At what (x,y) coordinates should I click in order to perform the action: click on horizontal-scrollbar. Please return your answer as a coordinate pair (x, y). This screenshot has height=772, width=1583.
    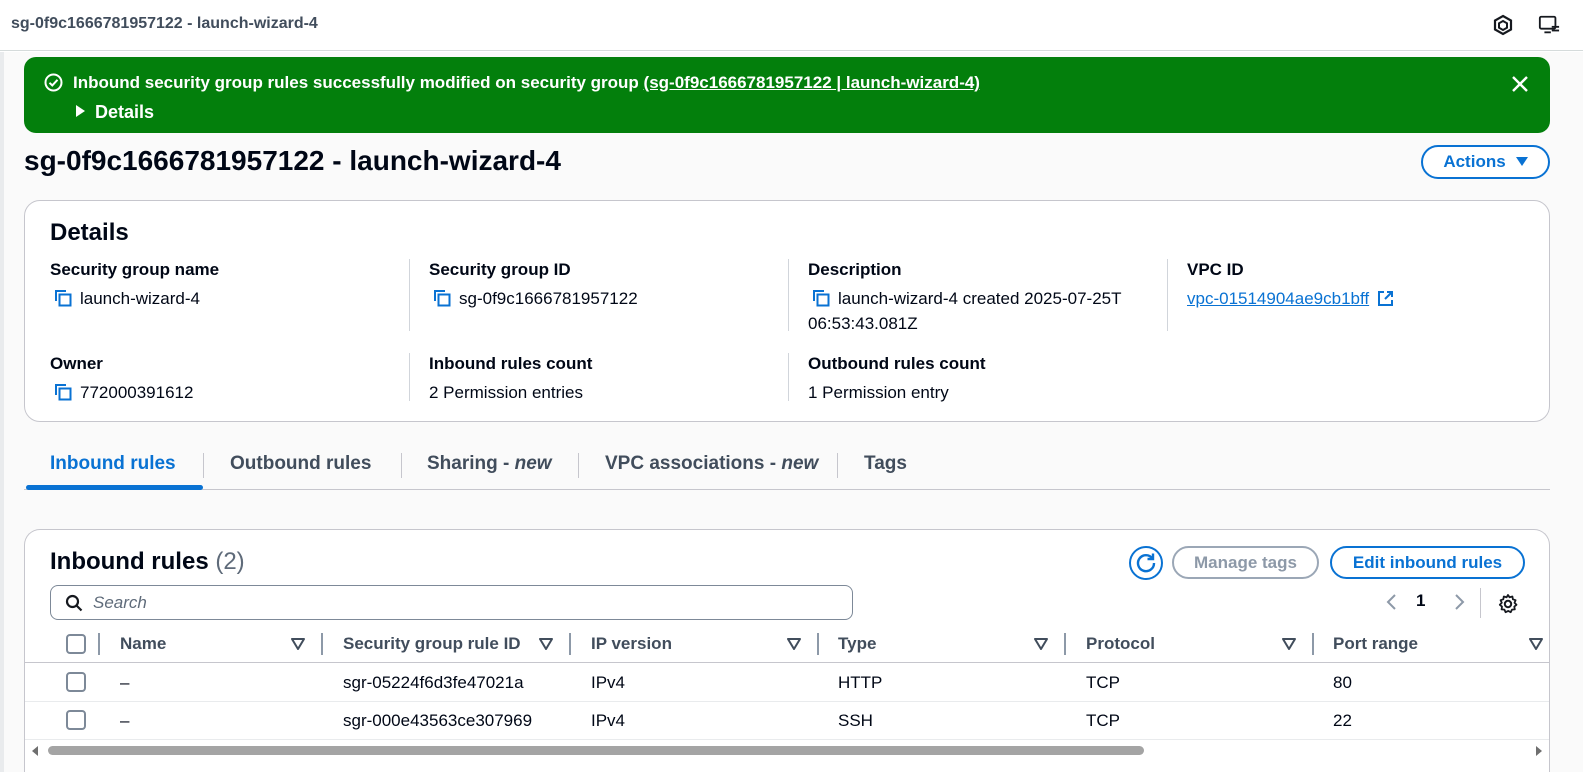
    Looking at the image, I should click on (787, 750).